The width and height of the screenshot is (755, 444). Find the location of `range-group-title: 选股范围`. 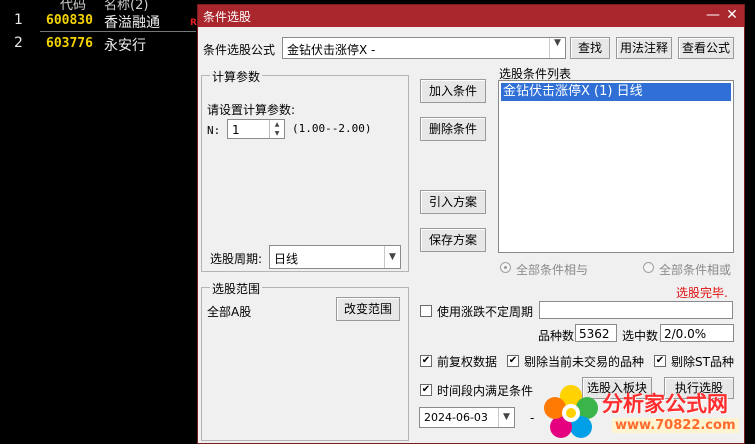

range-group-title: 选股范围 is located at coordinates (236, 288).